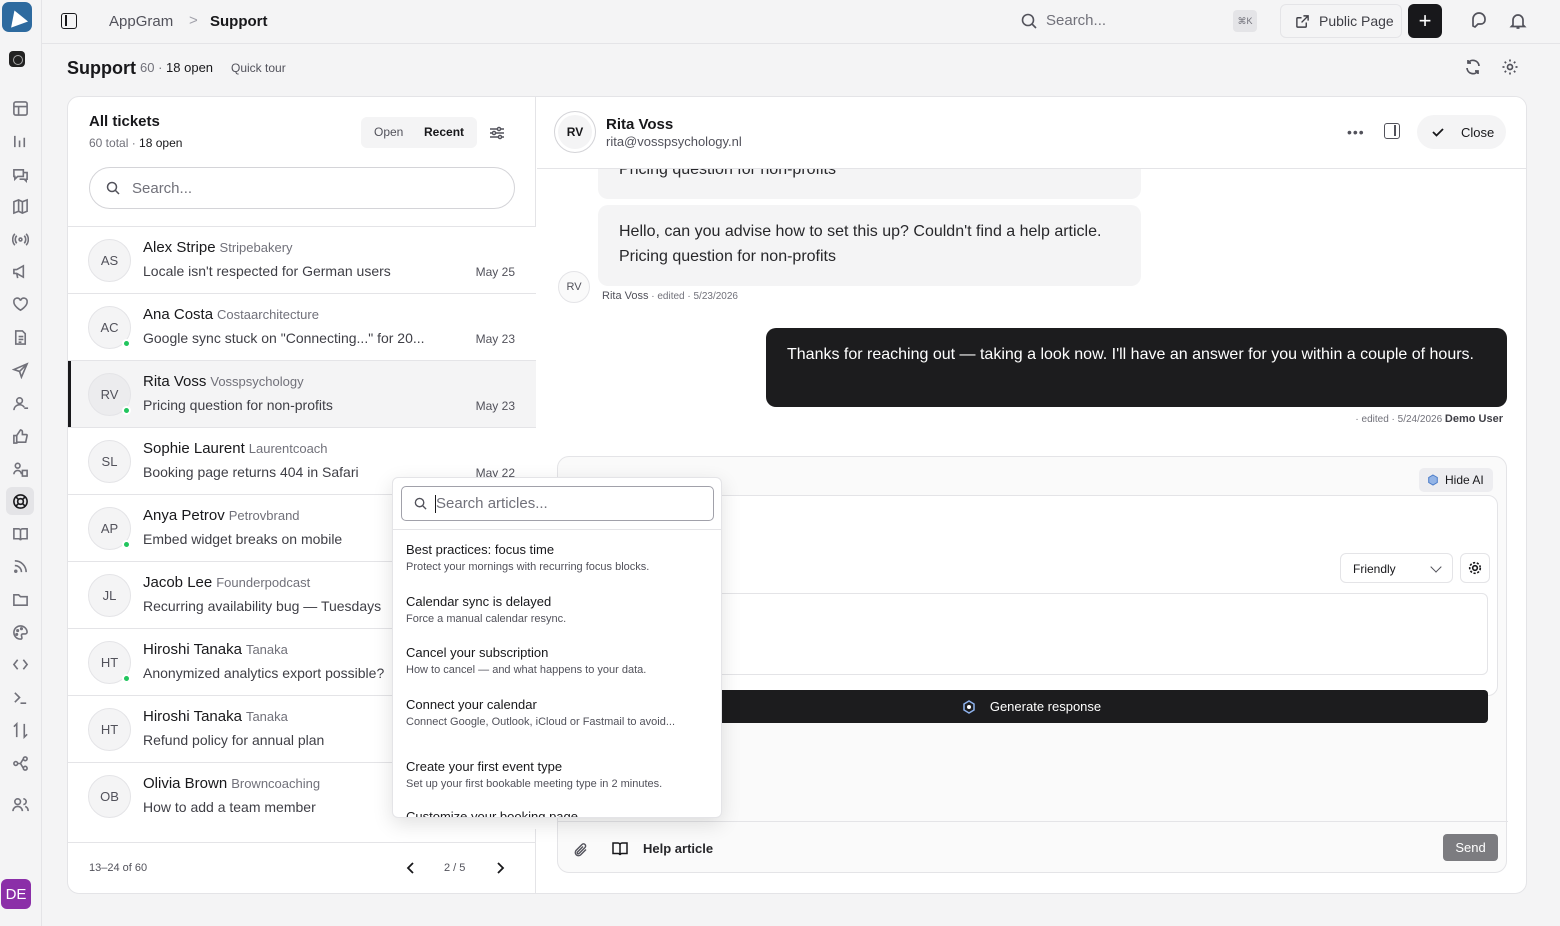 This screenshot has height=926, width=1560. I want to click on chevron-right-icon, so click(500, 868).